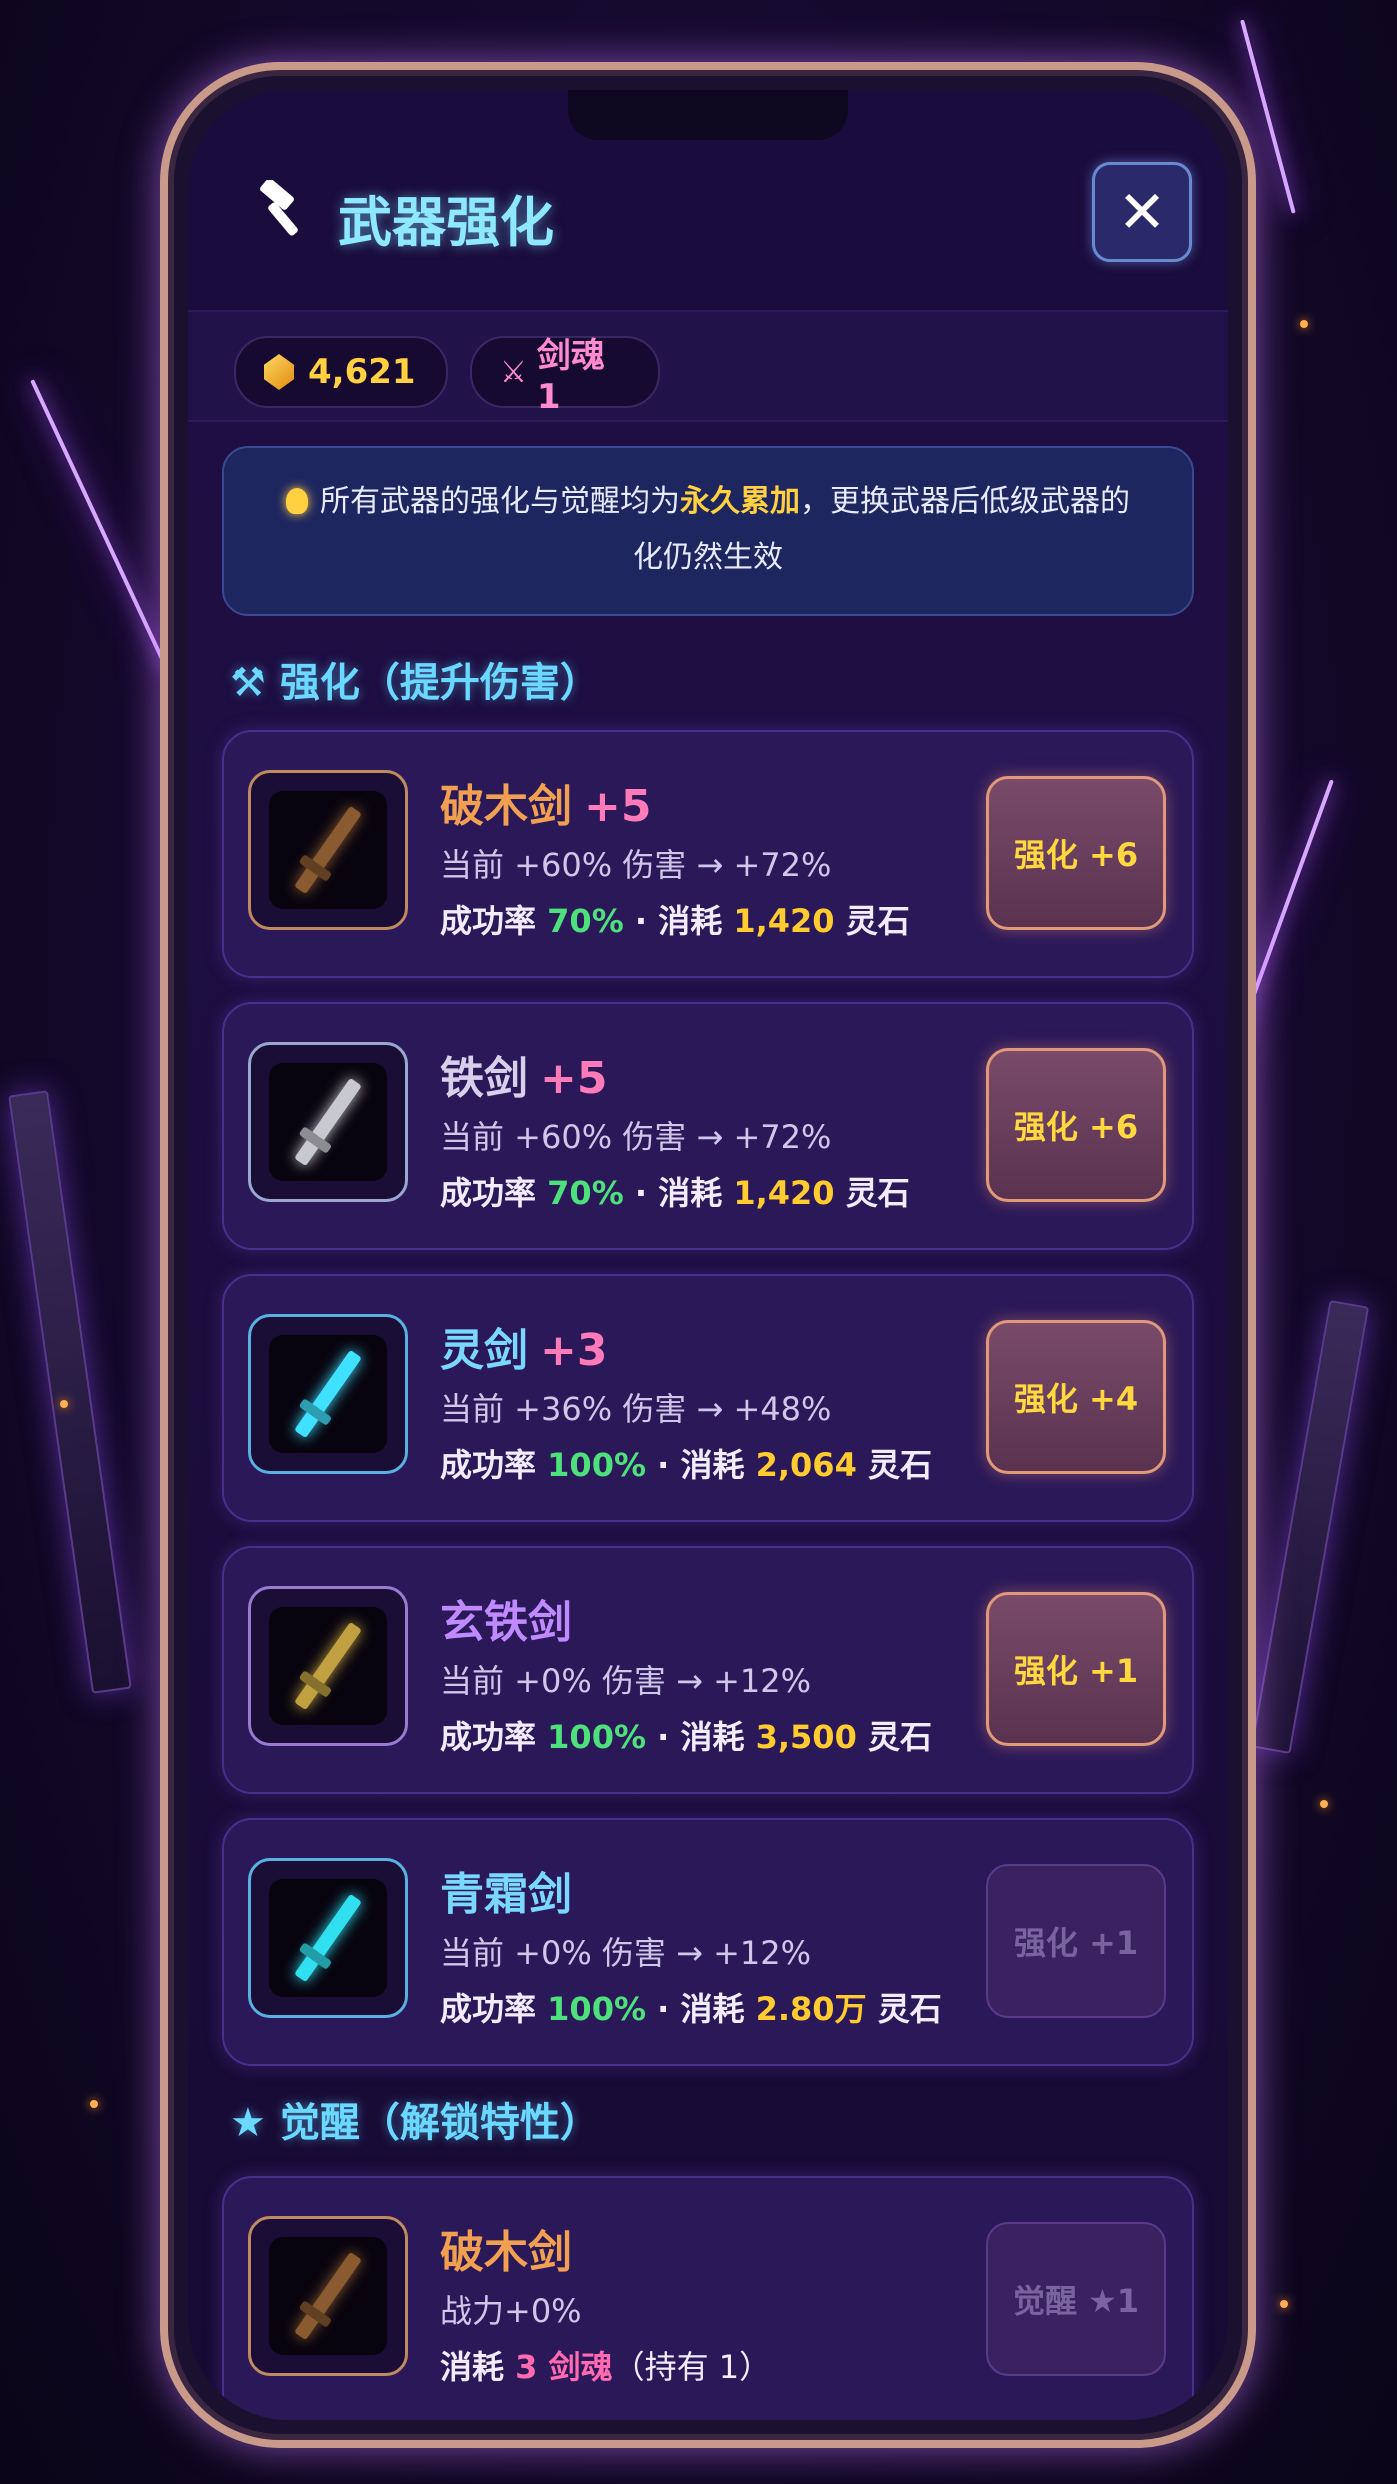 Image resolution: width=1397 pixels, height=2484 pixels. I want to click on weapon-name-label: 铁剑, so click(484, 1078).